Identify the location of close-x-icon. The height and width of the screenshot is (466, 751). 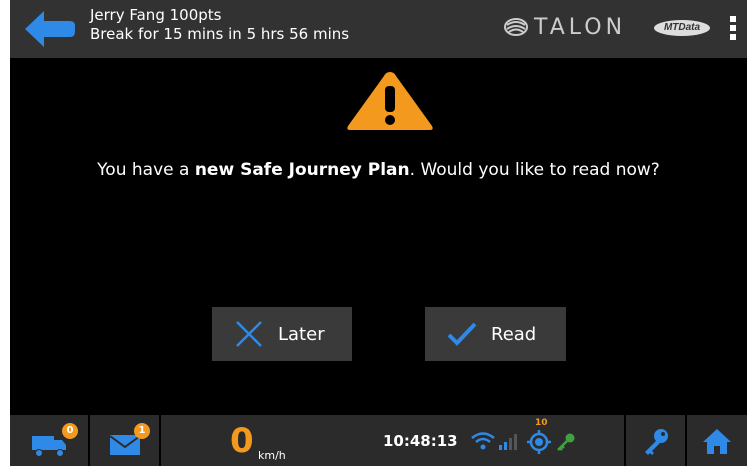
(249, 334).